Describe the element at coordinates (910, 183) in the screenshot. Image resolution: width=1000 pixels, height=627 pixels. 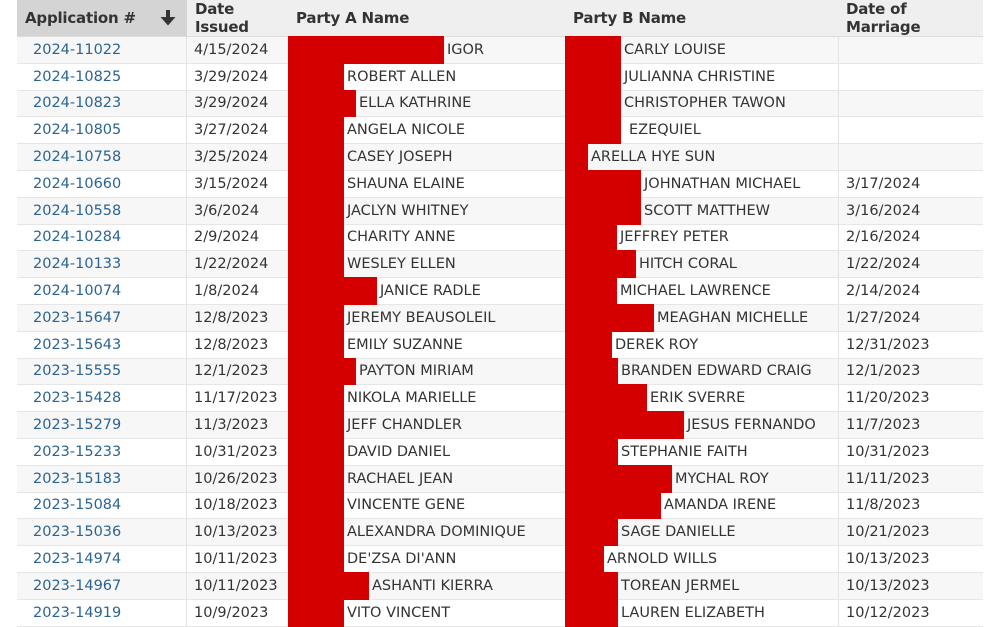
I see `date-of-marriage-cell: 3/17/2024` at that location.